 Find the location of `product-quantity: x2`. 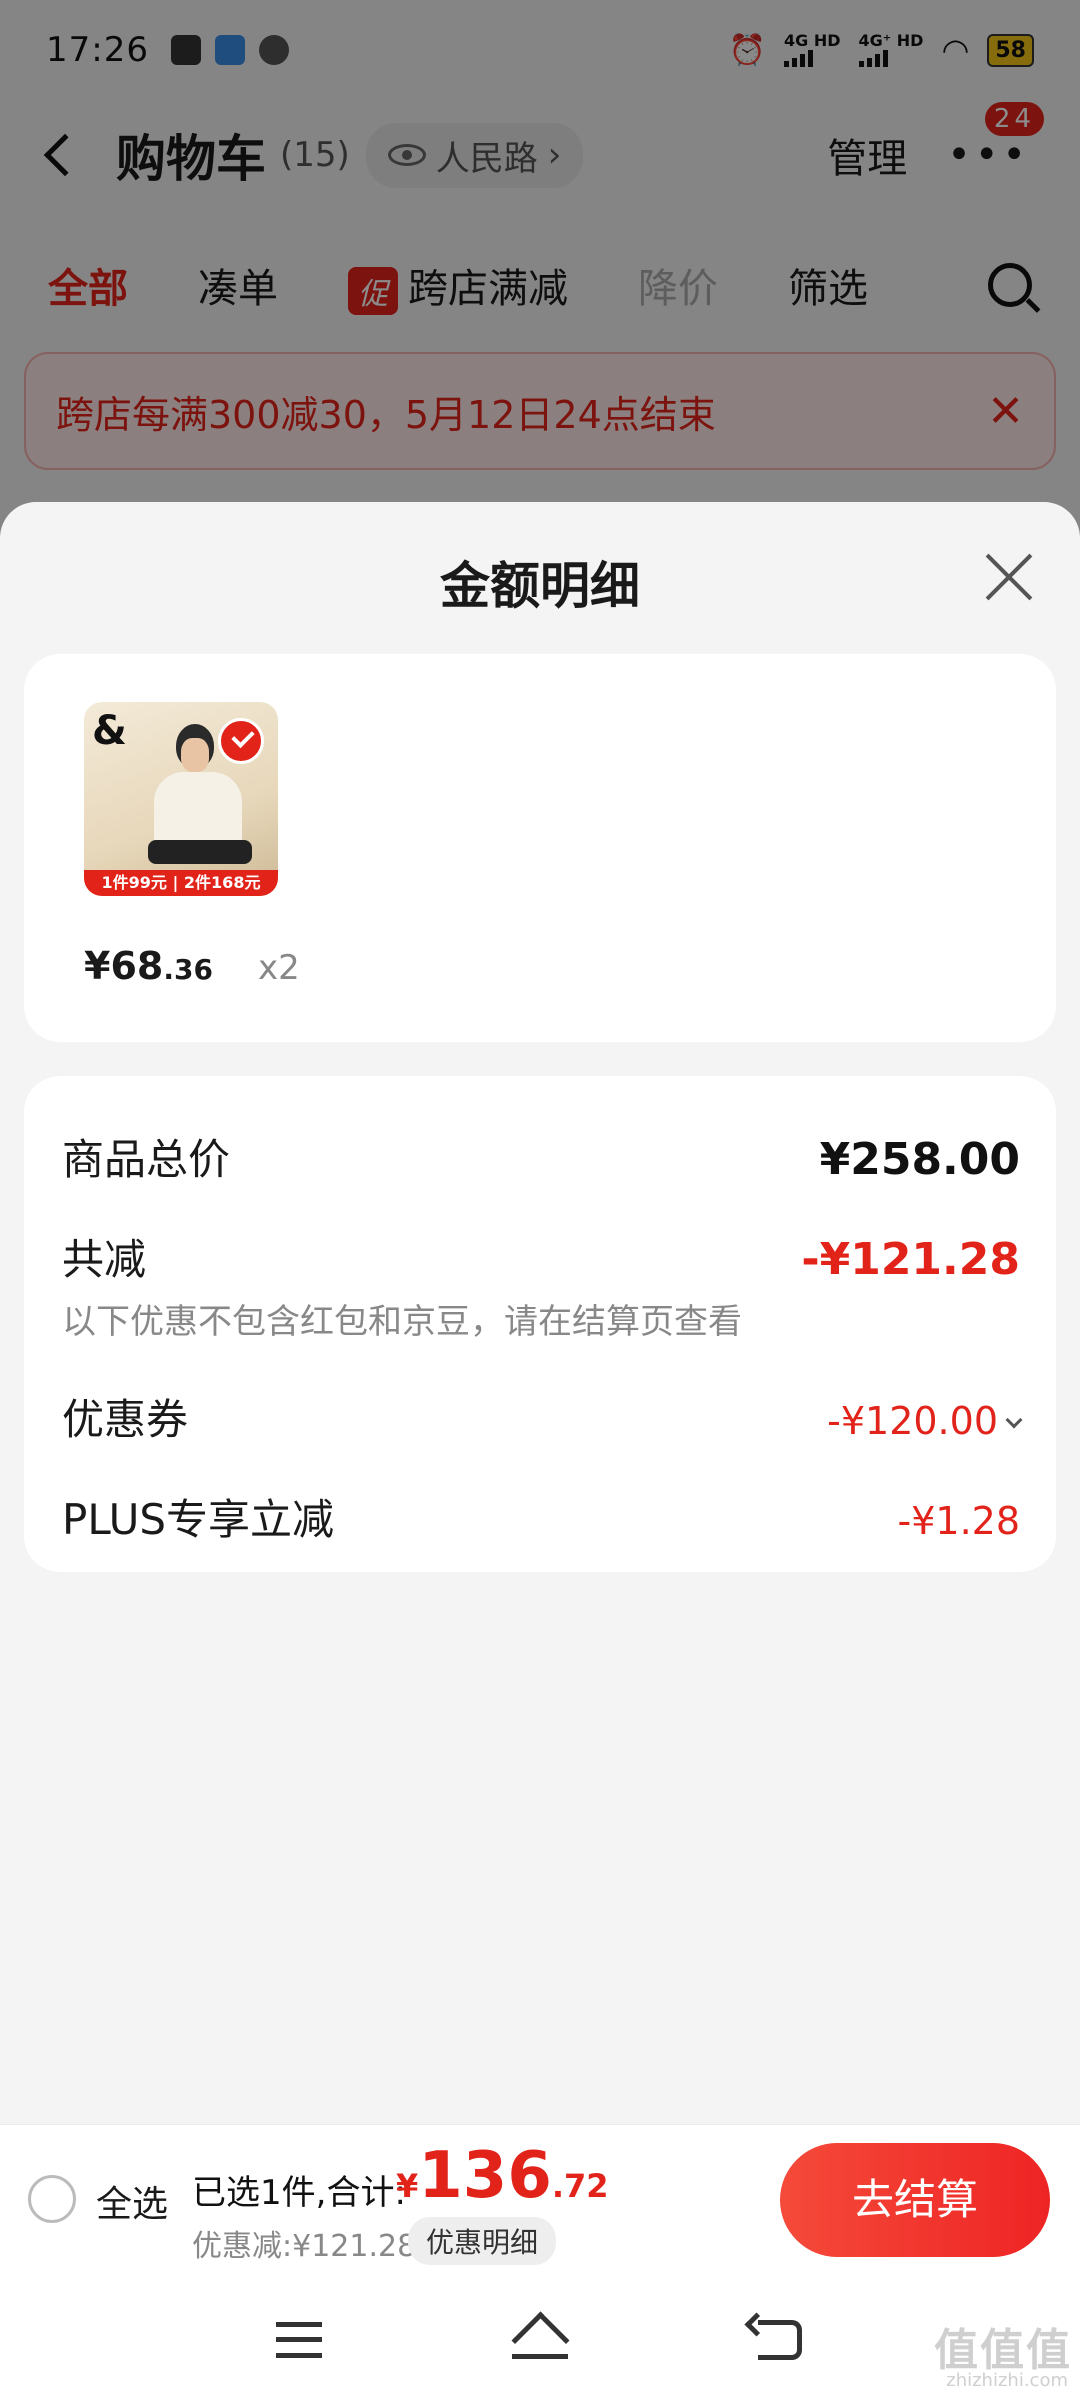

product-quantity: x2 is located at coordinates (279, 968).